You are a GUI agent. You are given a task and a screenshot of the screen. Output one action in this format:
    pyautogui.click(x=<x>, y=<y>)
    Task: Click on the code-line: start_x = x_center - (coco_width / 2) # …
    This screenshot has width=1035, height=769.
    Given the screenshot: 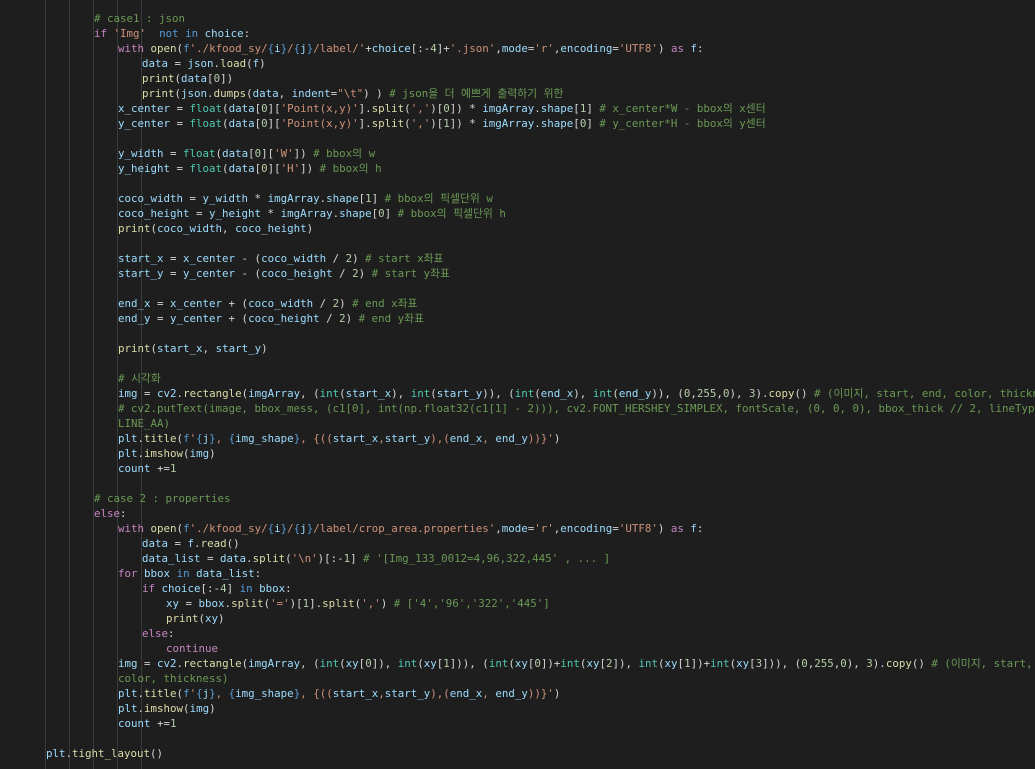 What is the action you would take?
    pyautogui.click(x=281, y=258)
    